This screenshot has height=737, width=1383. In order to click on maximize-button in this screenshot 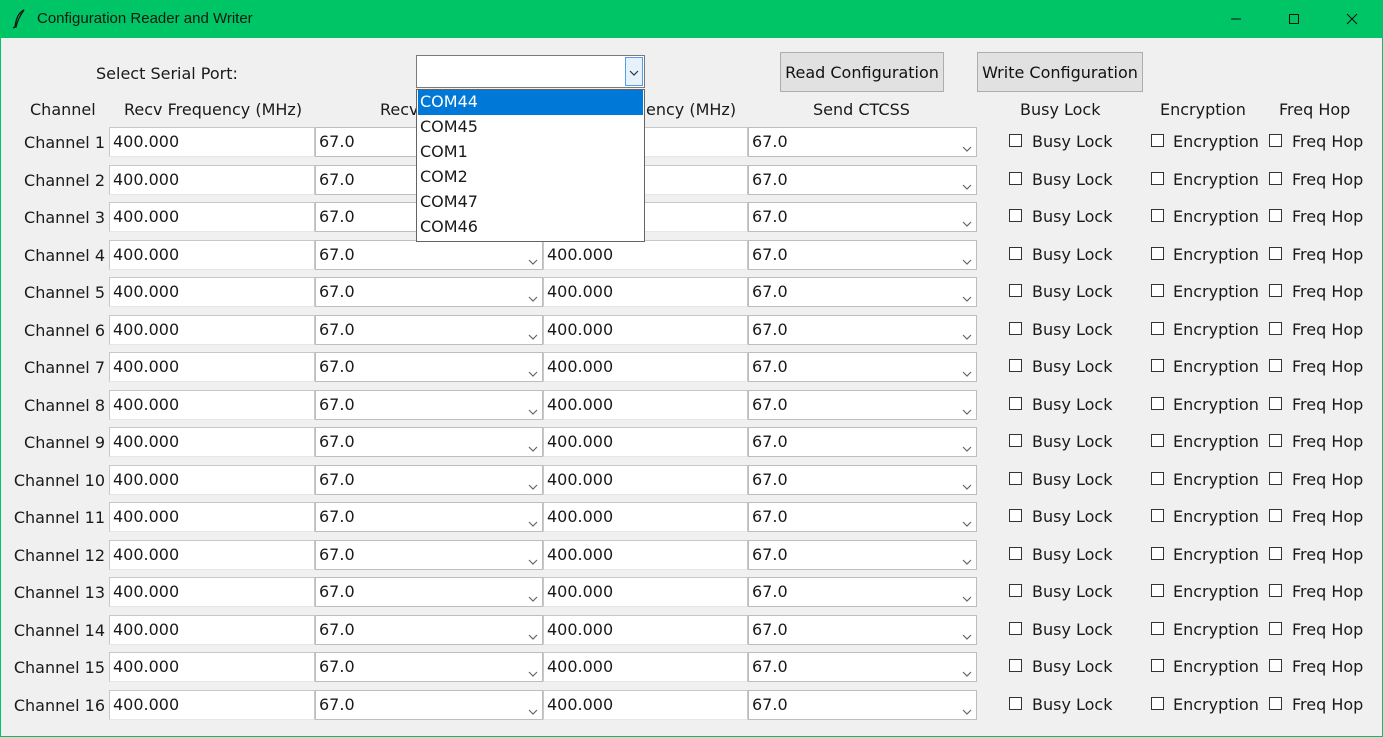, I will do `click(1294, 19)`.